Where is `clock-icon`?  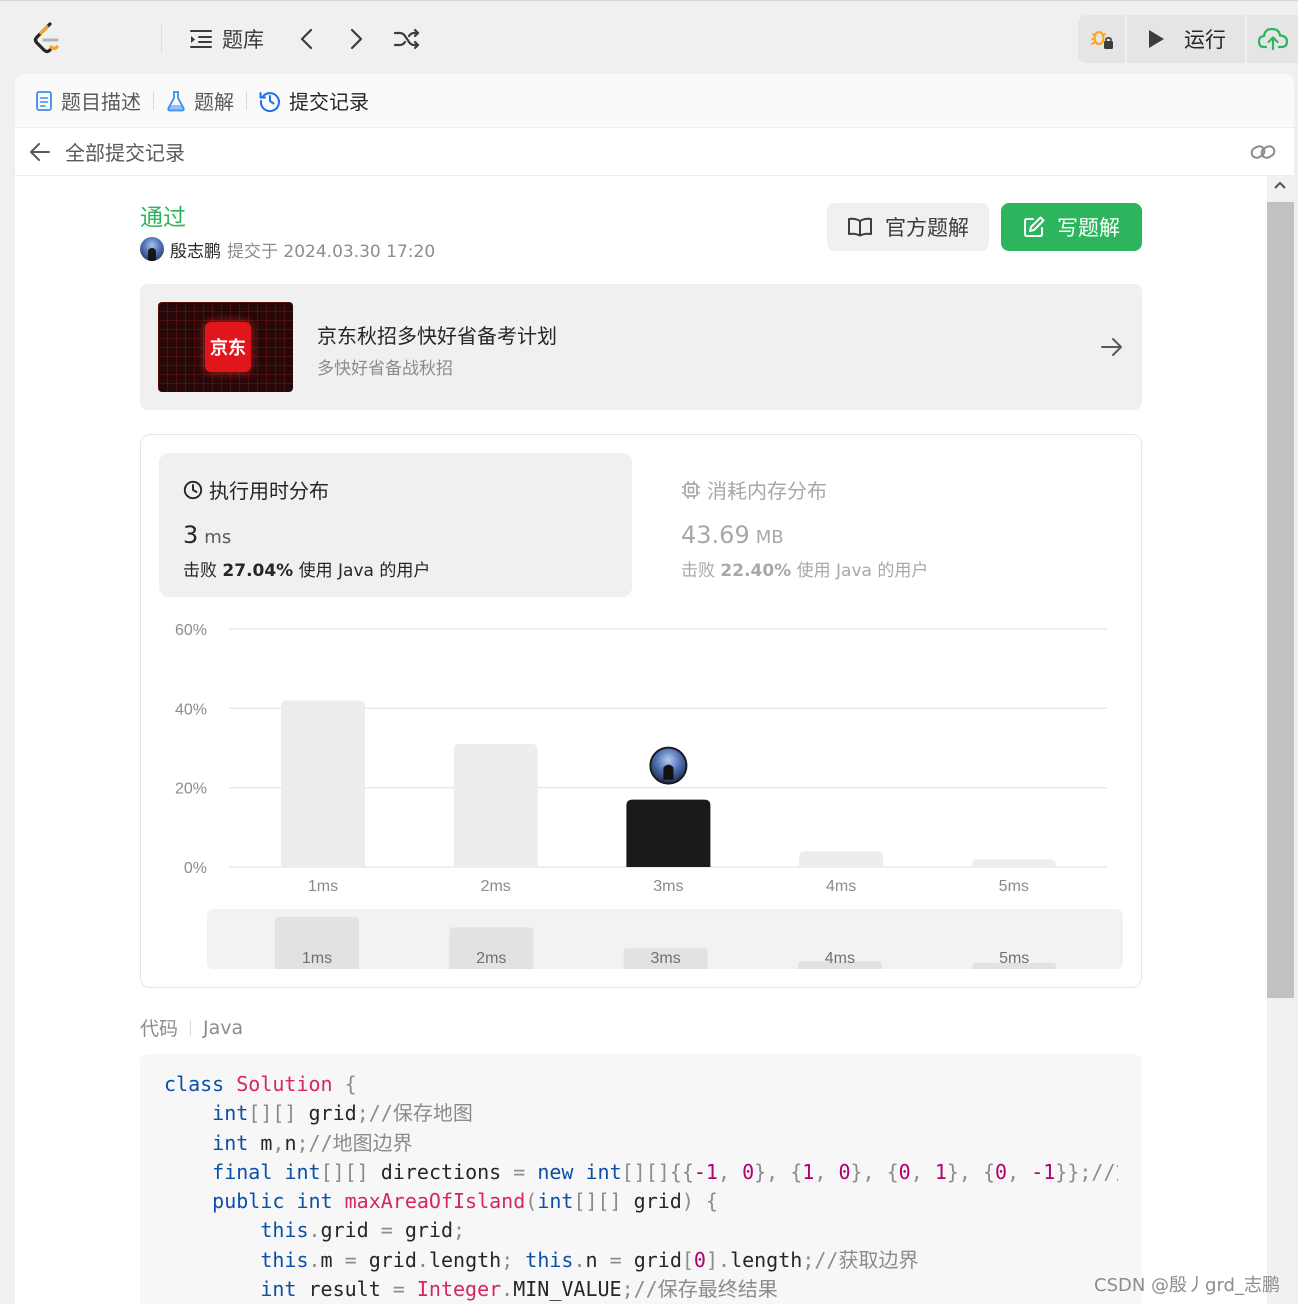
clock-icon is located at coordinates (193, 489).